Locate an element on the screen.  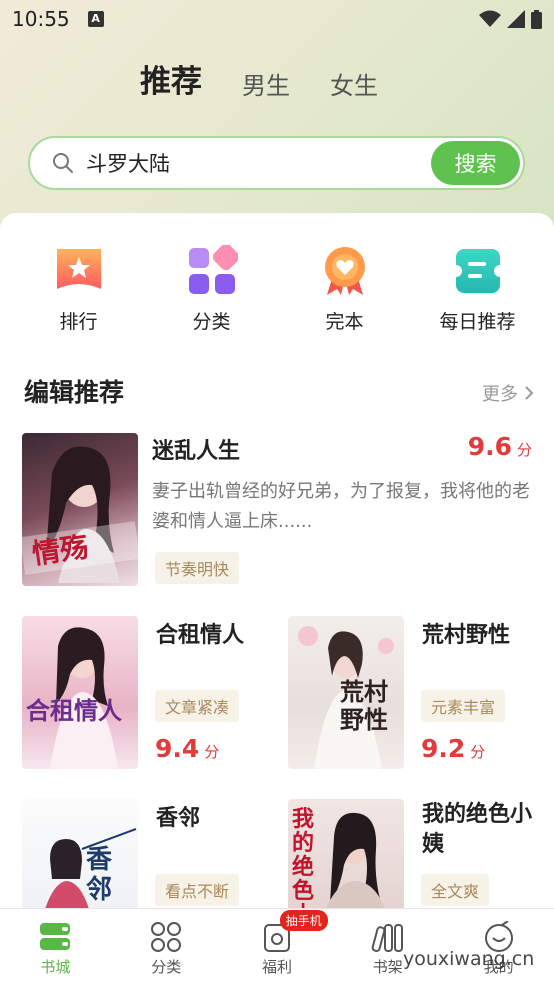
nav-profile: 我的 is located at coordinates (498, 946).